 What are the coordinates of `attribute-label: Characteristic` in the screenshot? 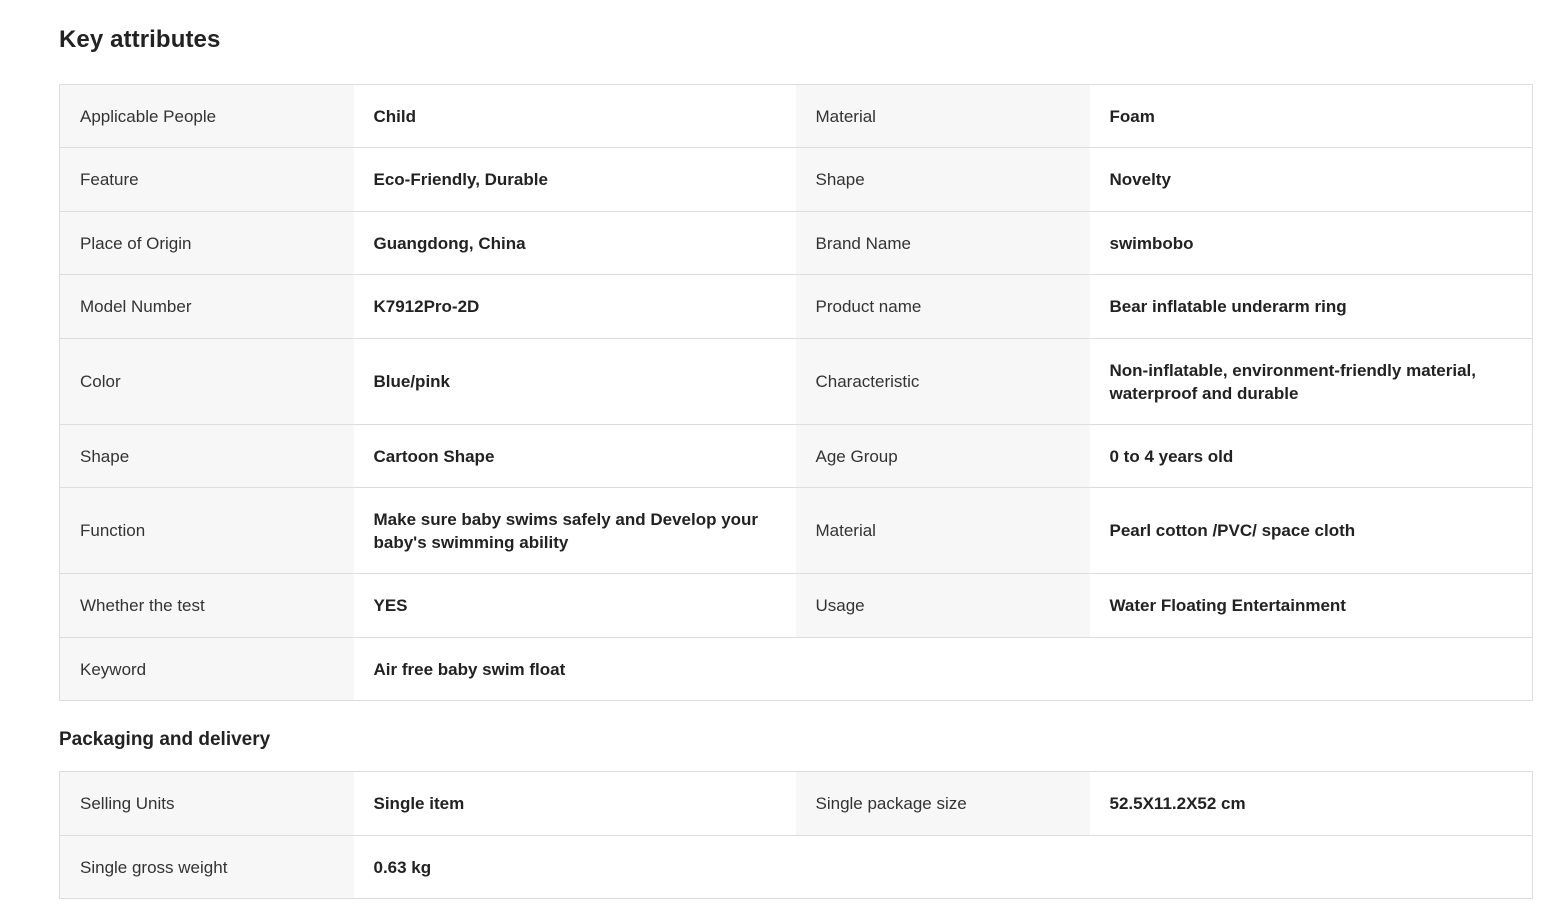 It's located at (942, 381).